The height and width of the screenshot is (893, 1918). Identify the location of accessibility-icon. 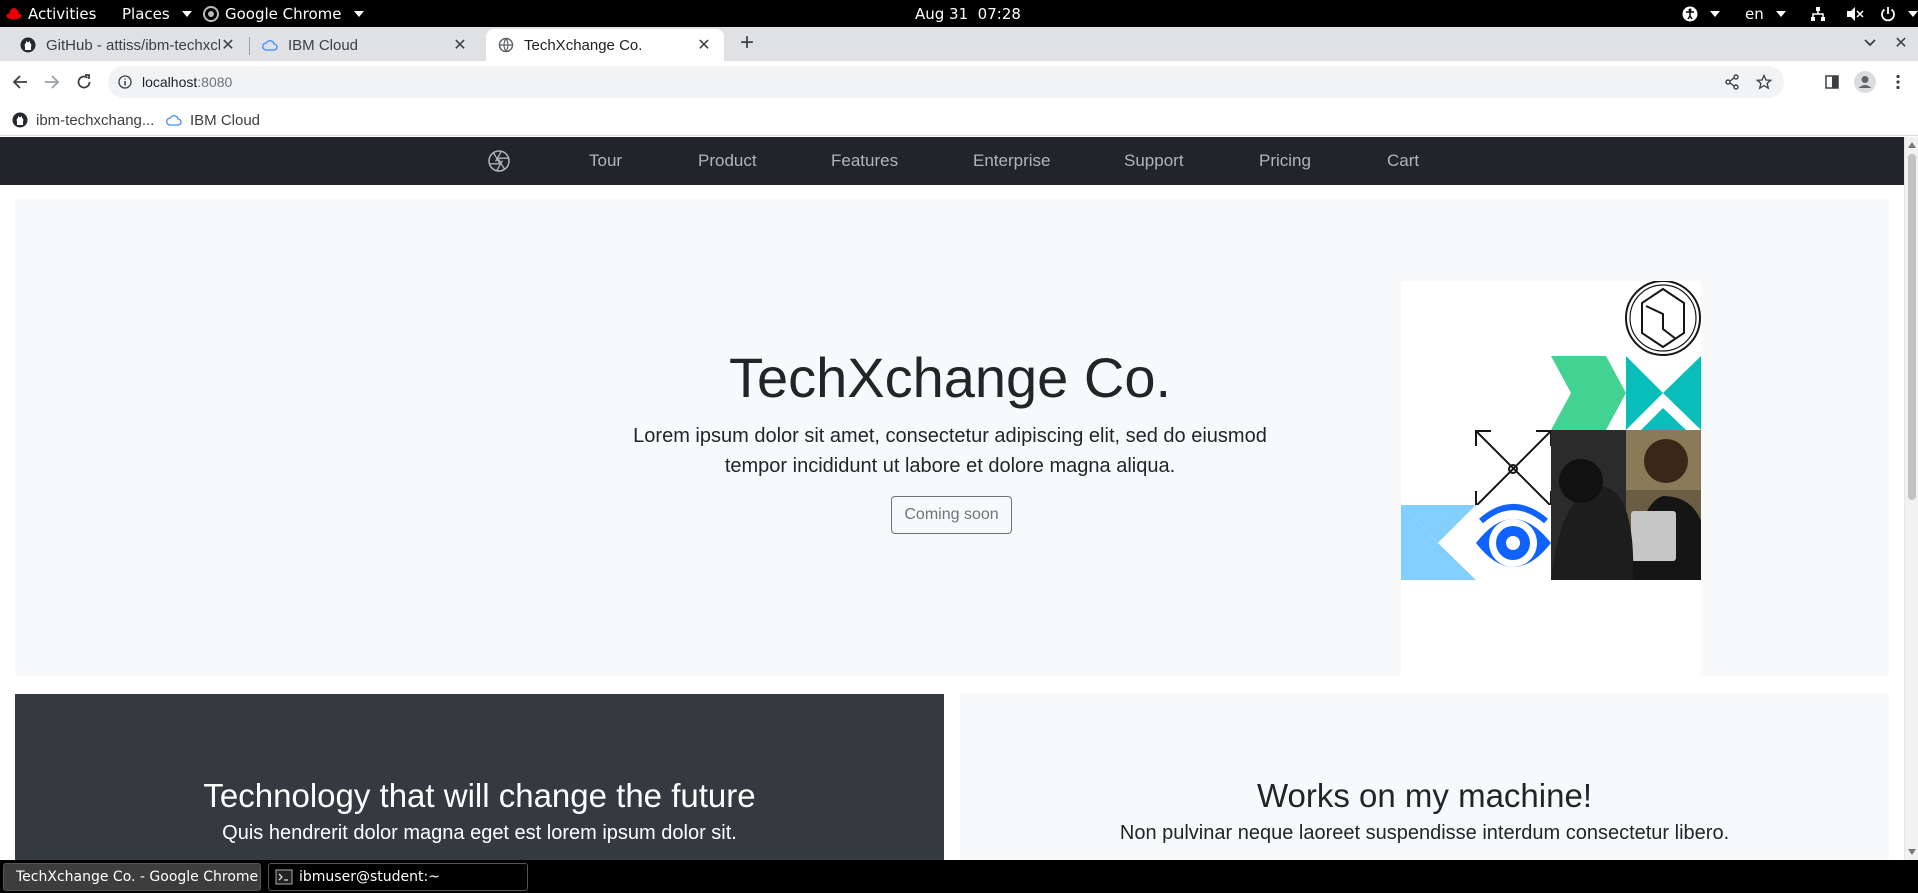
(1690, 13).